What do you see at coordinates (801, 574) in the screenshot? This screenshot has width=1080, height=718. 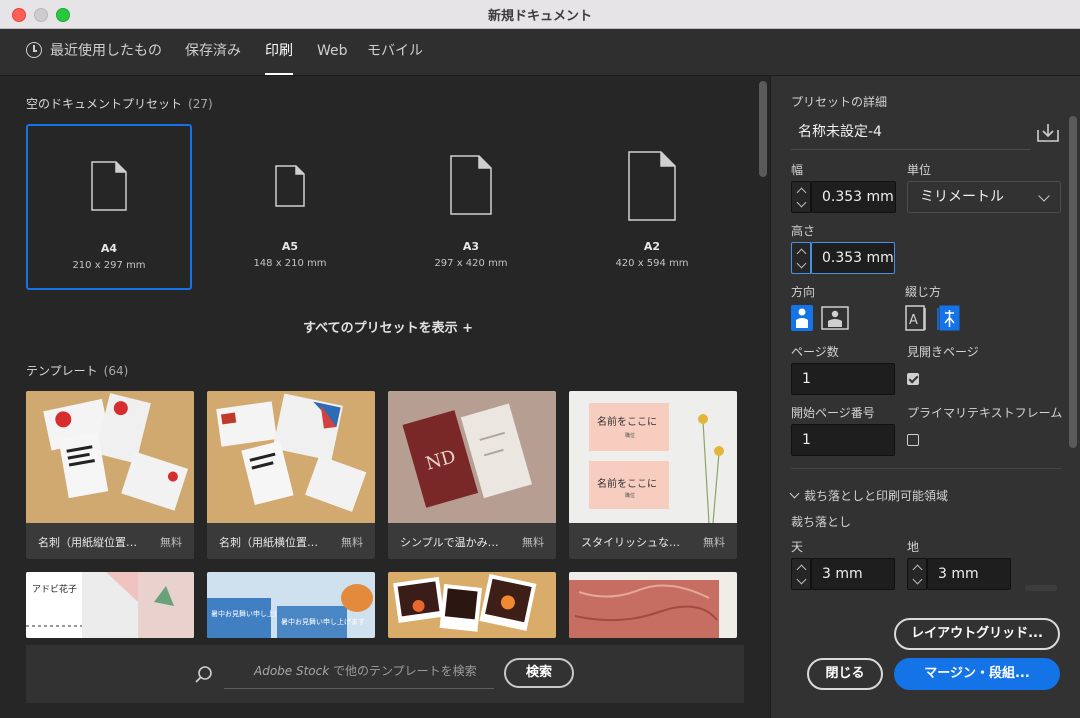 I see `top-bleed-stepper` at bounding box center [801, 574].